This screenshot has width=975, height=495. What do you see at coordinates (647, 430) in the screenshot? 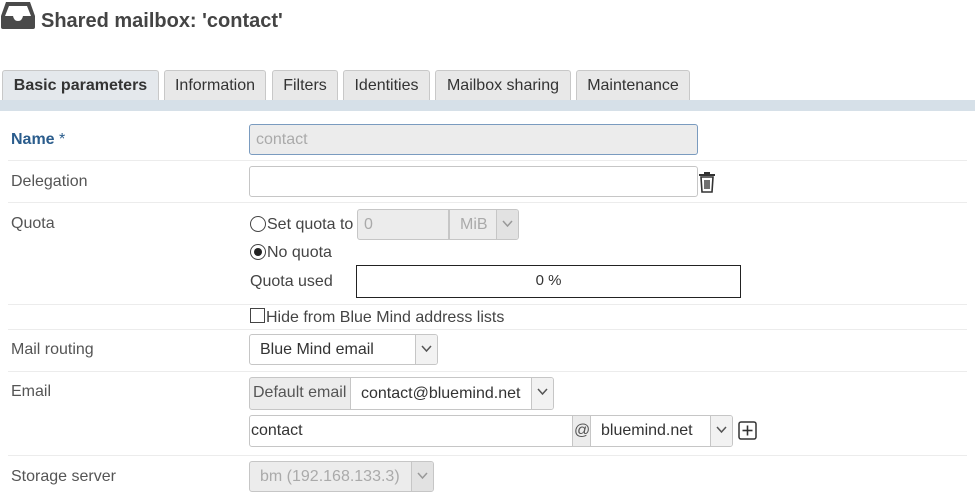
I see `email-domain-value: bluemind.net` at bounding box center [647, 430].